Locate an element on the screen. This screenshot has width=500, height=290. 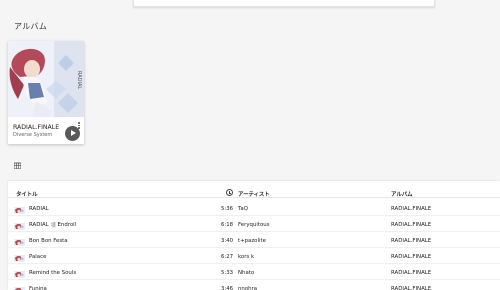
album-cover: RADIAL is located at coordinates (46, 79).